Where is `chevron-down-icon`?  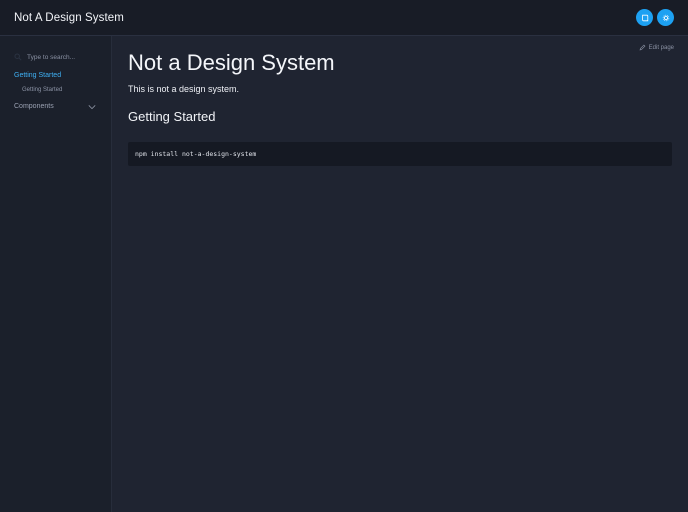 chevron-down-icon is located at coordinates (92, 106).